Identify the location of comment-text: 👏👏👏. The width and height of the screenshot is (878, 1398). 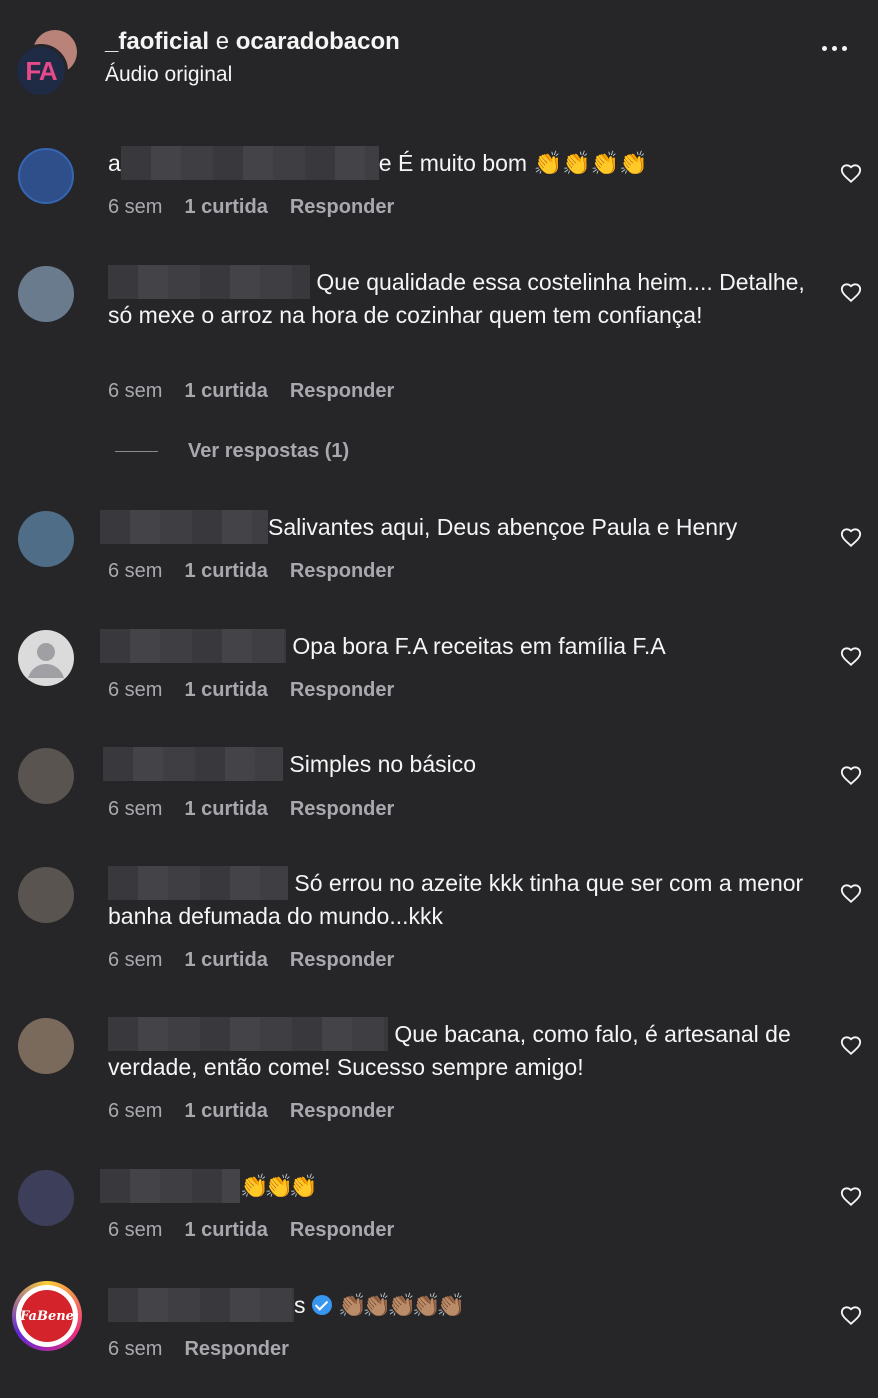
(450, 1185).